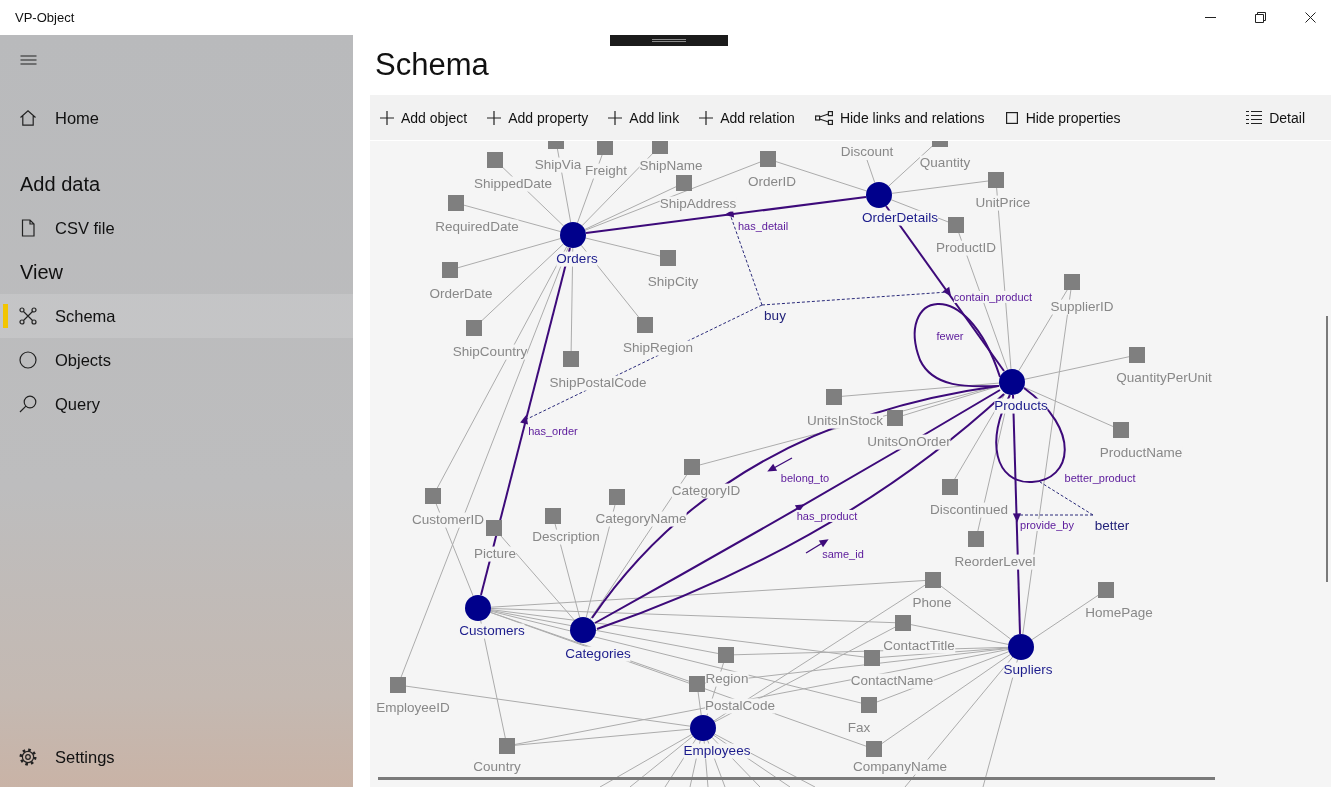 The width and height of the screenshot is (1335, 787). Describe the element at coordinates (1327, 449) in the screenshot. I see `vertical-scrollbar` at that location.